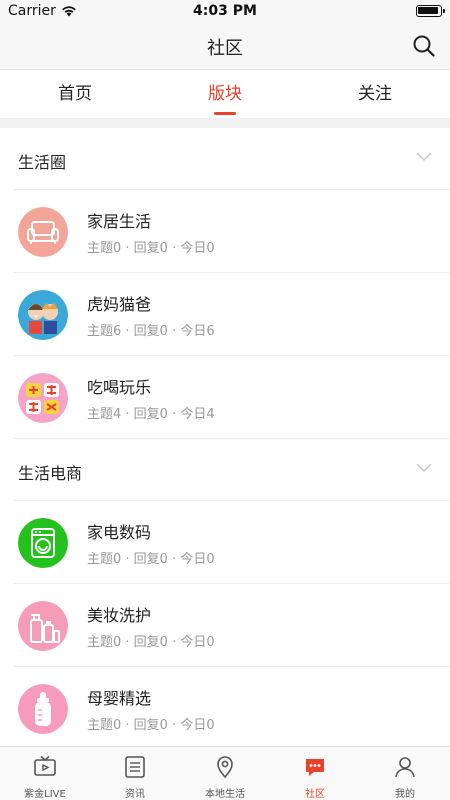 This screenshot has width=450, height=800. What do you see at coordinates (43, 709) in the screenshot?
I see `baby-bottle-icon` at bounding box center [43, 709].